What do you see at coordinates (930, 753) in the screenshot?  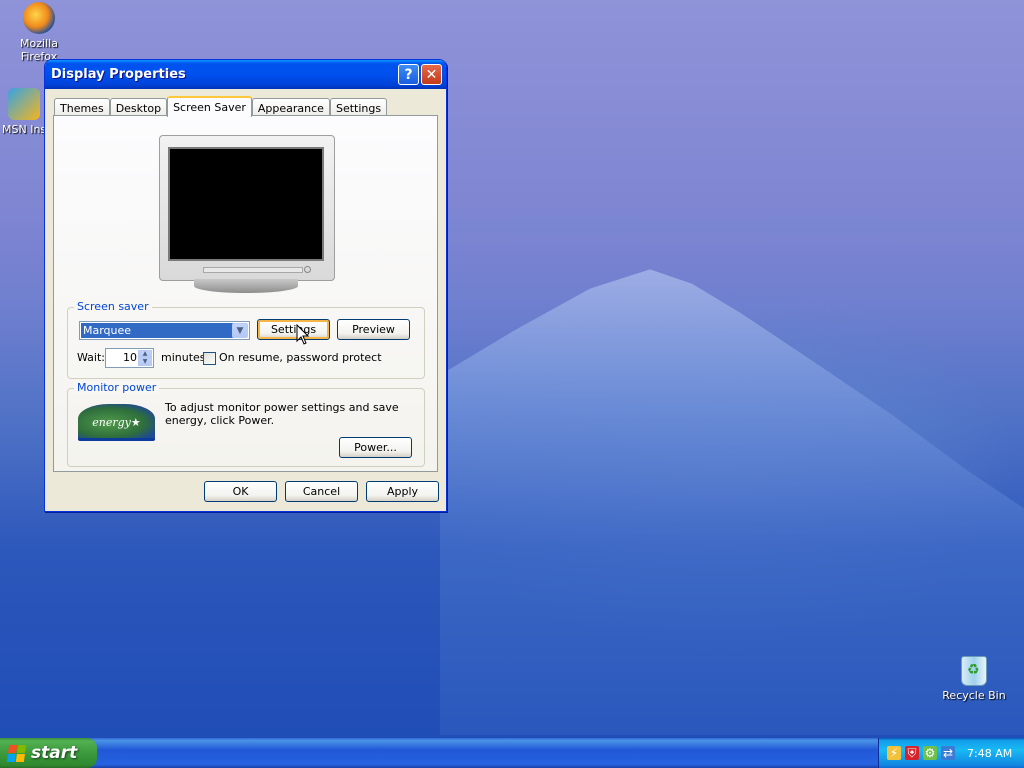 I see `update-icon: ⚙` at bounding box center [930, 753].